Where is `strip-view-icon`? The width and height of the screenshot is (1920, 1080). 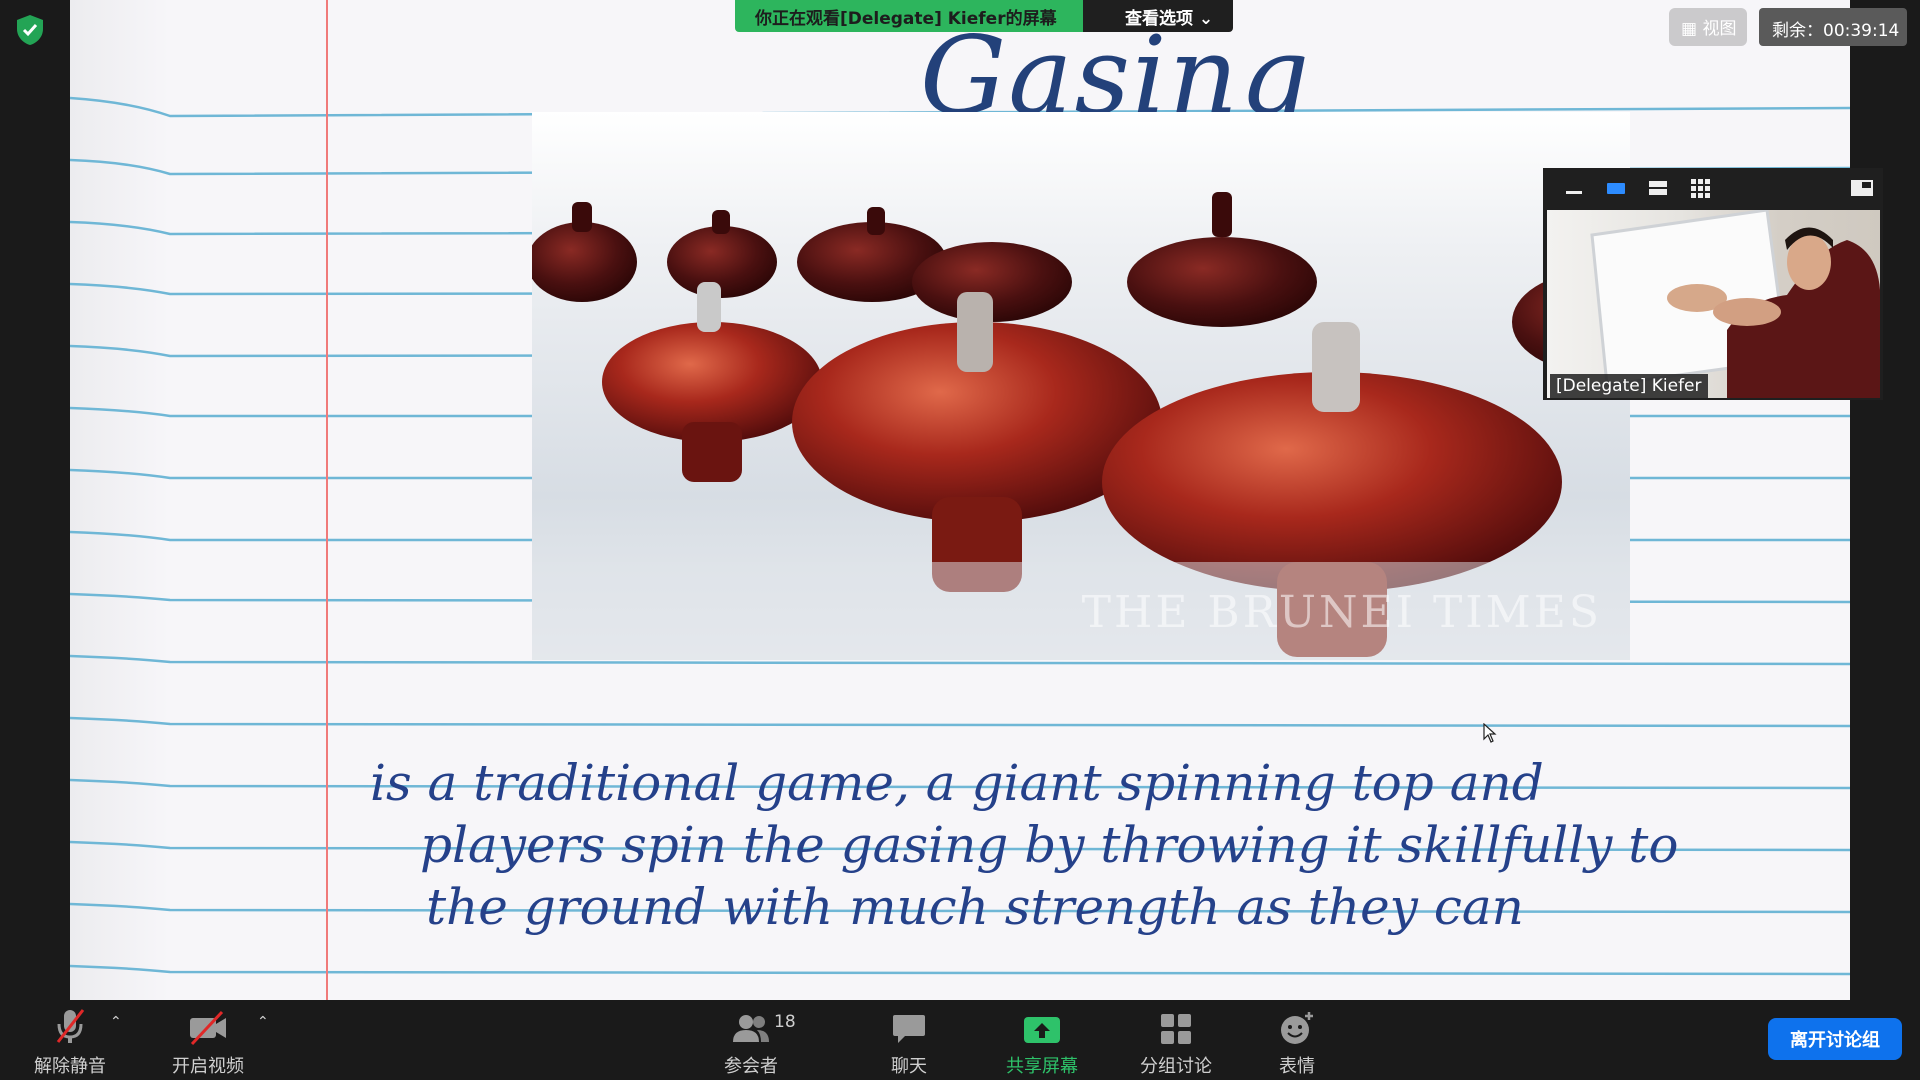
strip-view-icon is located at coordinates (1658, 188).